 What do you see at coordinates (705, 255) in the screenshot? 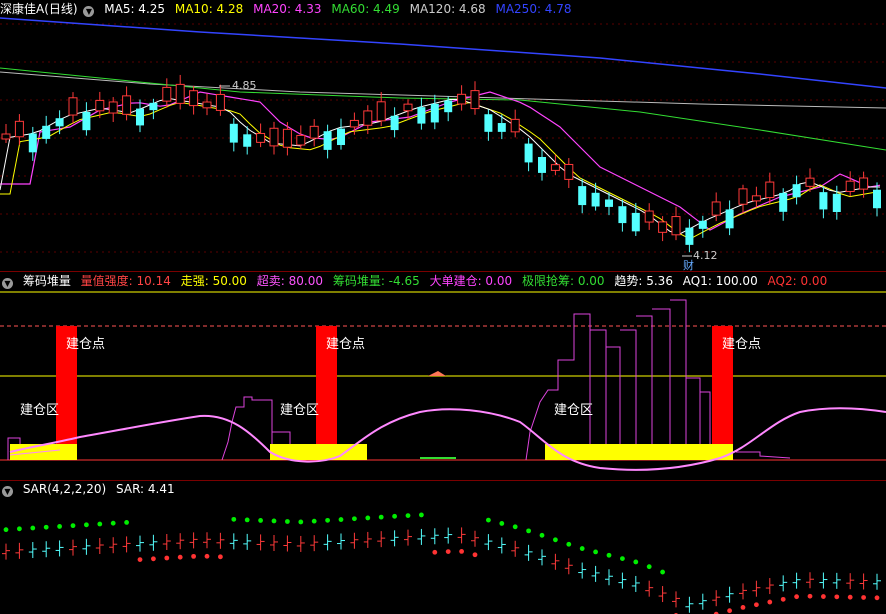
I see `low-price-marker: 4.12` at bounding box center [705, 255].